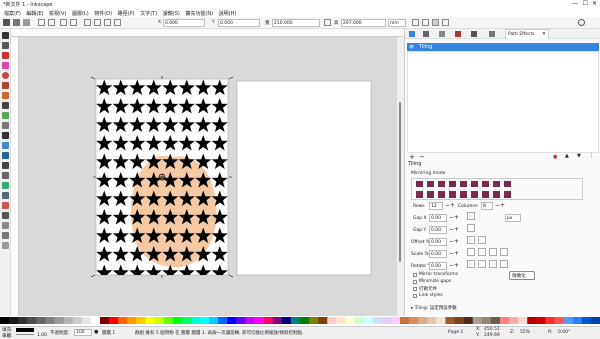 The height and width of the screenshot is (339, 600). Describe the element at coordinates (471, 228) in the screenshot. I see `gap-grid-icon` at that location.